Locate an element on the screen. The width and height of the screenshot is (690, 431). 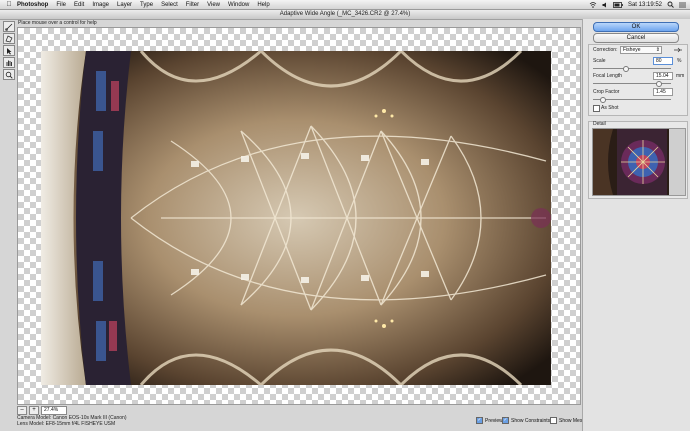
preview-checkbox: ✓ is located at coordinates (479, 420).